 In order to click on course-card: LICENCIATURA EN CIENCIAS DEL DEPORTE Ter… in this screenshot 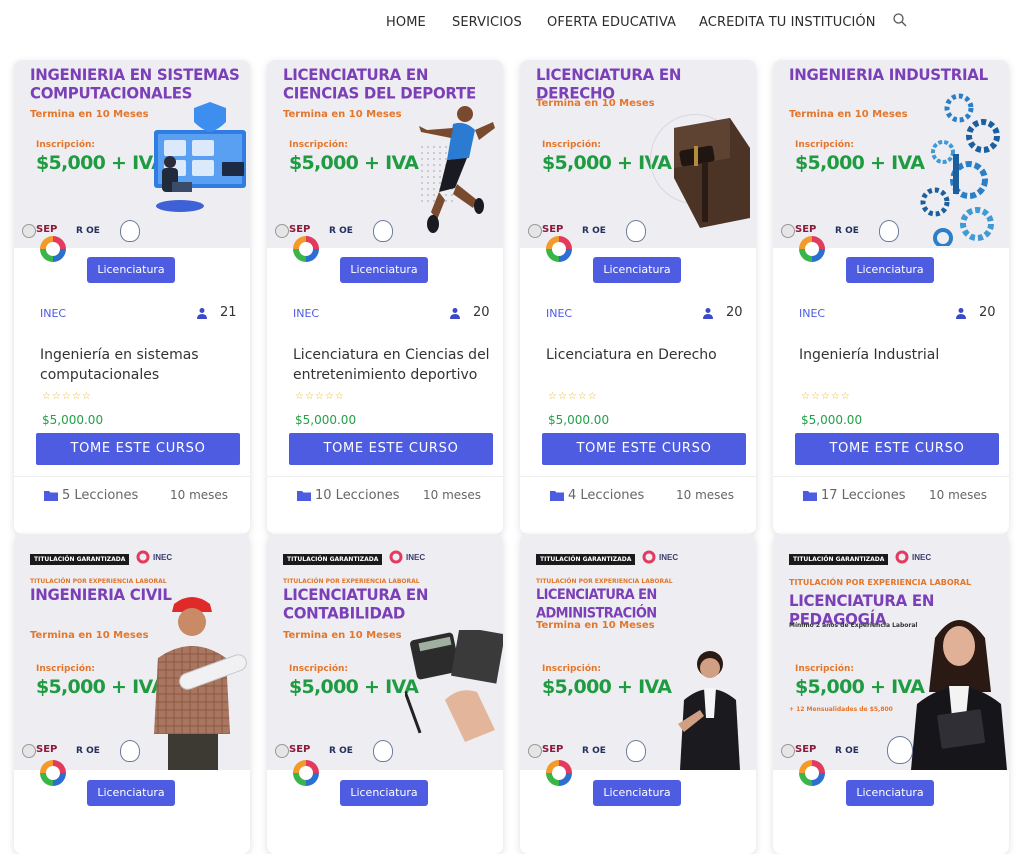, I will do `click(385, 297)`.